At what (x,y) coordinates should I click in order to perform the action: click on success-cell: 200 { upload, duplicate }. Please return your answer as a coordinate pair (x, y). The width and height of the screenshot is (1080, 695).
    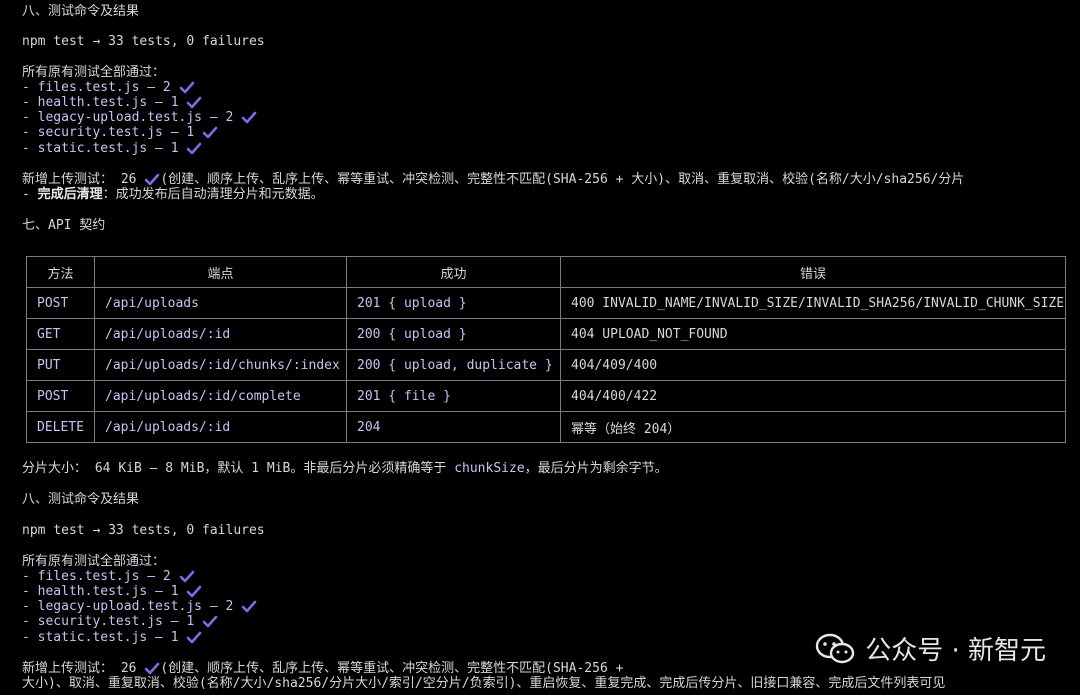
    Looking at the image, I should click on (453, 365).